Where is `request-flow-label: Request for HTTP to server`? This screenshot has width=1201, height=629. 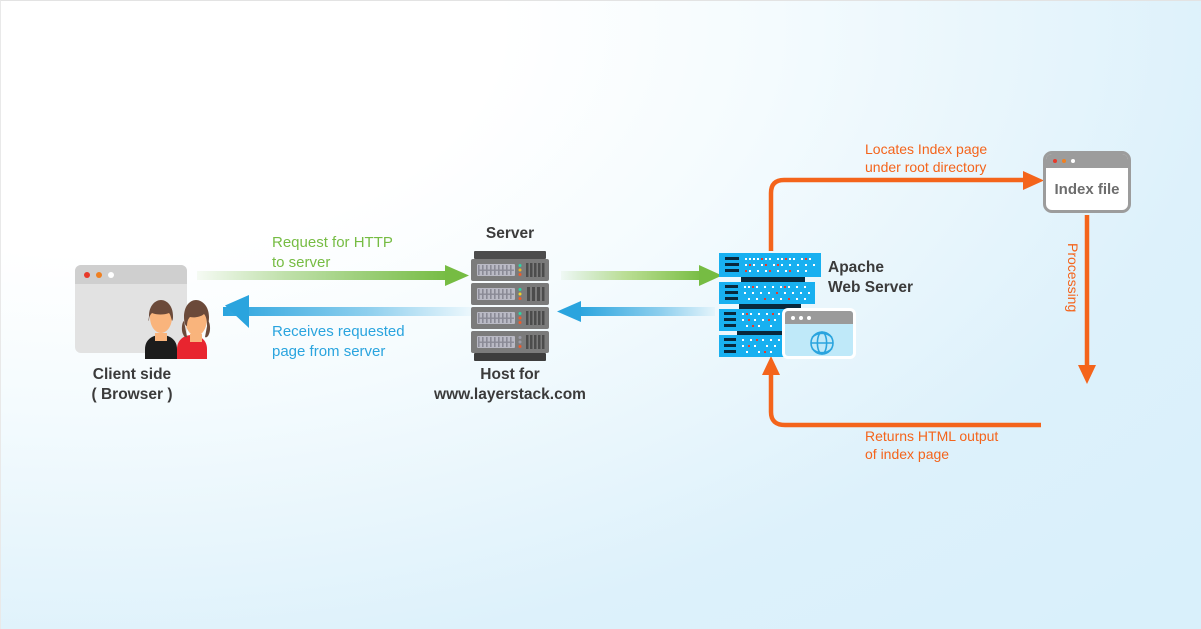
request-flow-label: Request for HTTP to server is located at coordinates (332, 252).